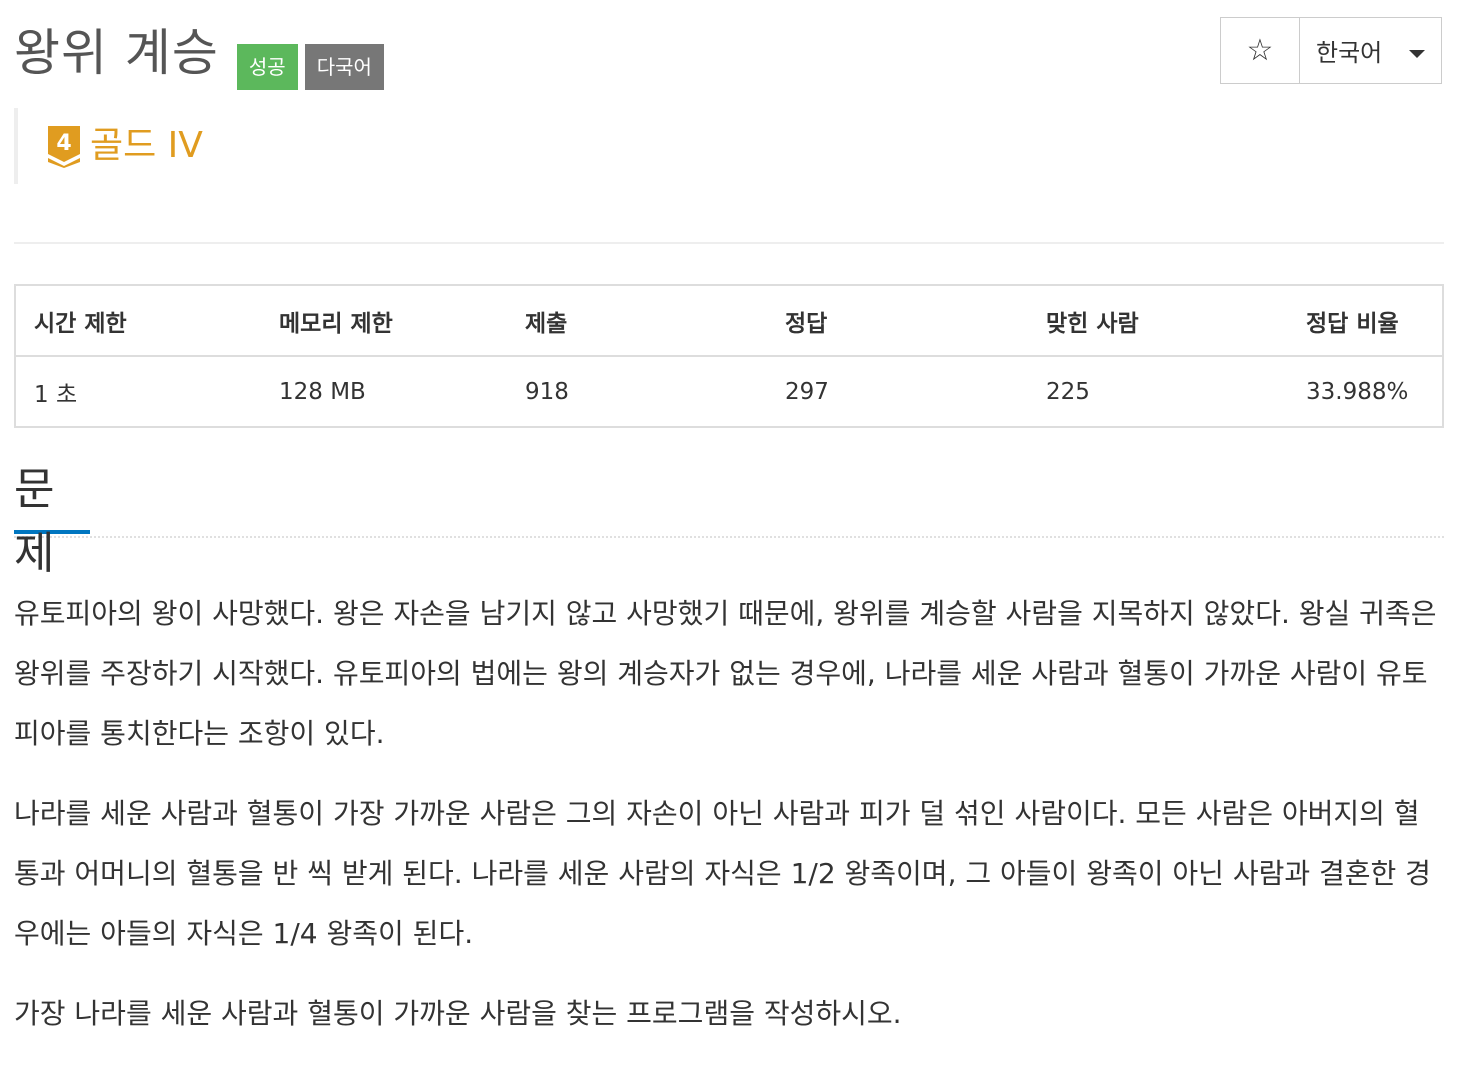 The image size is (1462, 1070). I want to click on header-time-limit: 시간 제한, so click(138, 321).